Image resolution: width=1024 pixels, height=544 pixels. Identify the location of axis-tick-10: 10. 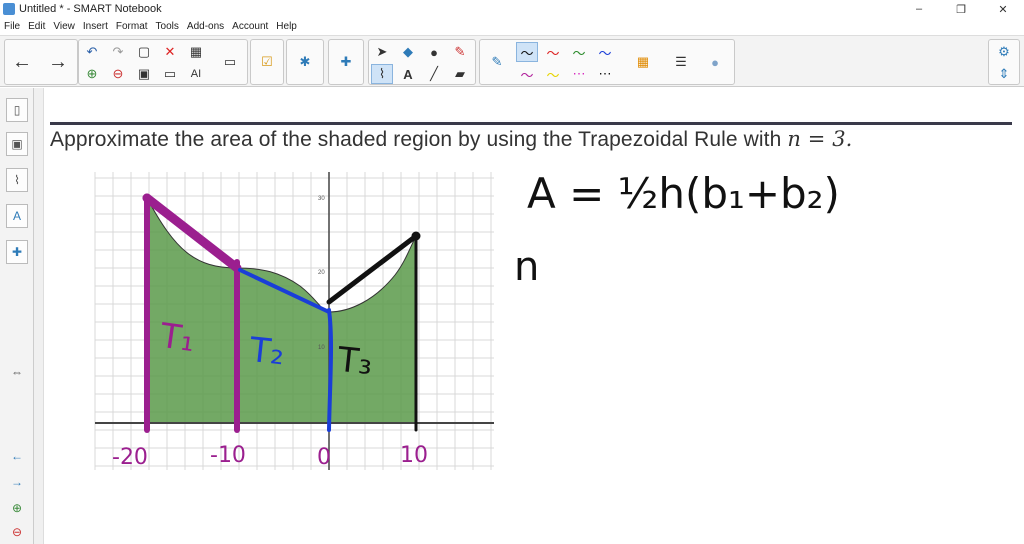
(321, 348).